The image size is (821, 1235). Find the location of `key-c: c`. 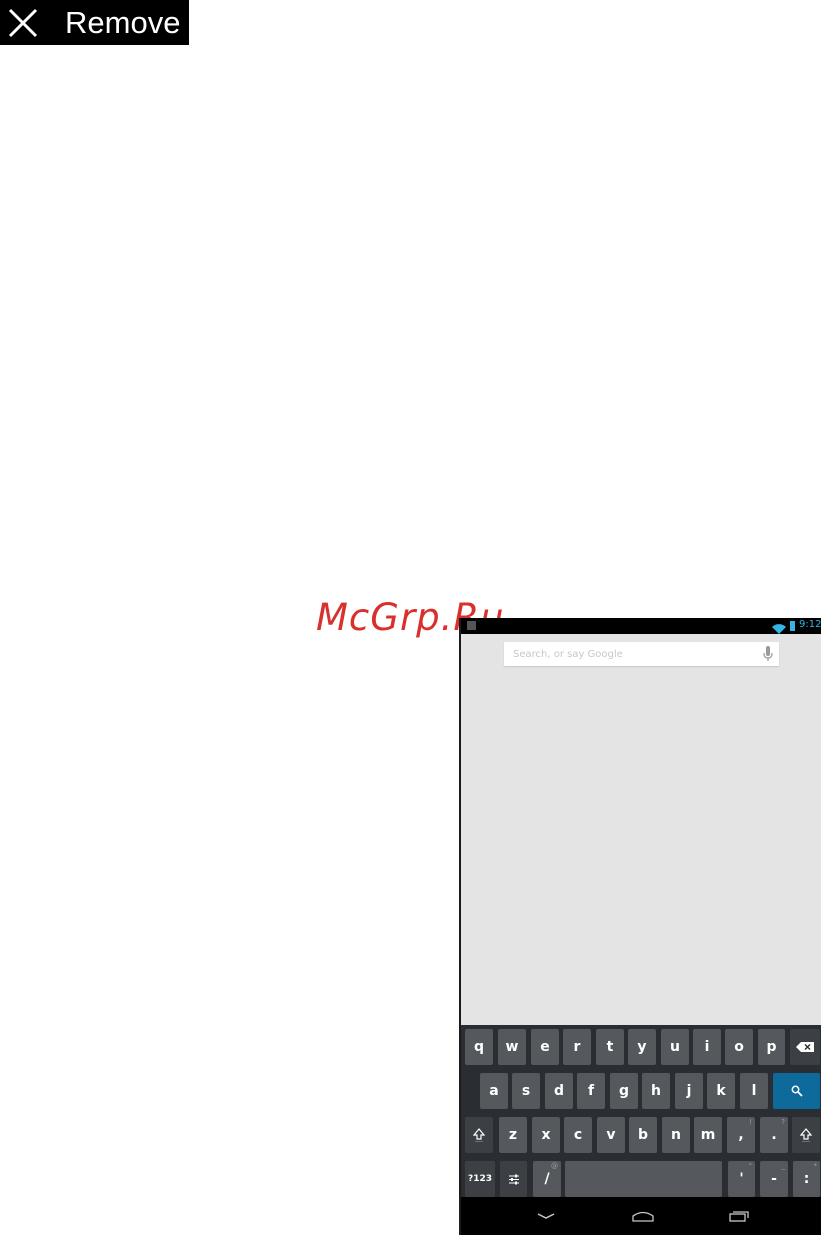

key-c: c is located at coordinates (578, 1135).